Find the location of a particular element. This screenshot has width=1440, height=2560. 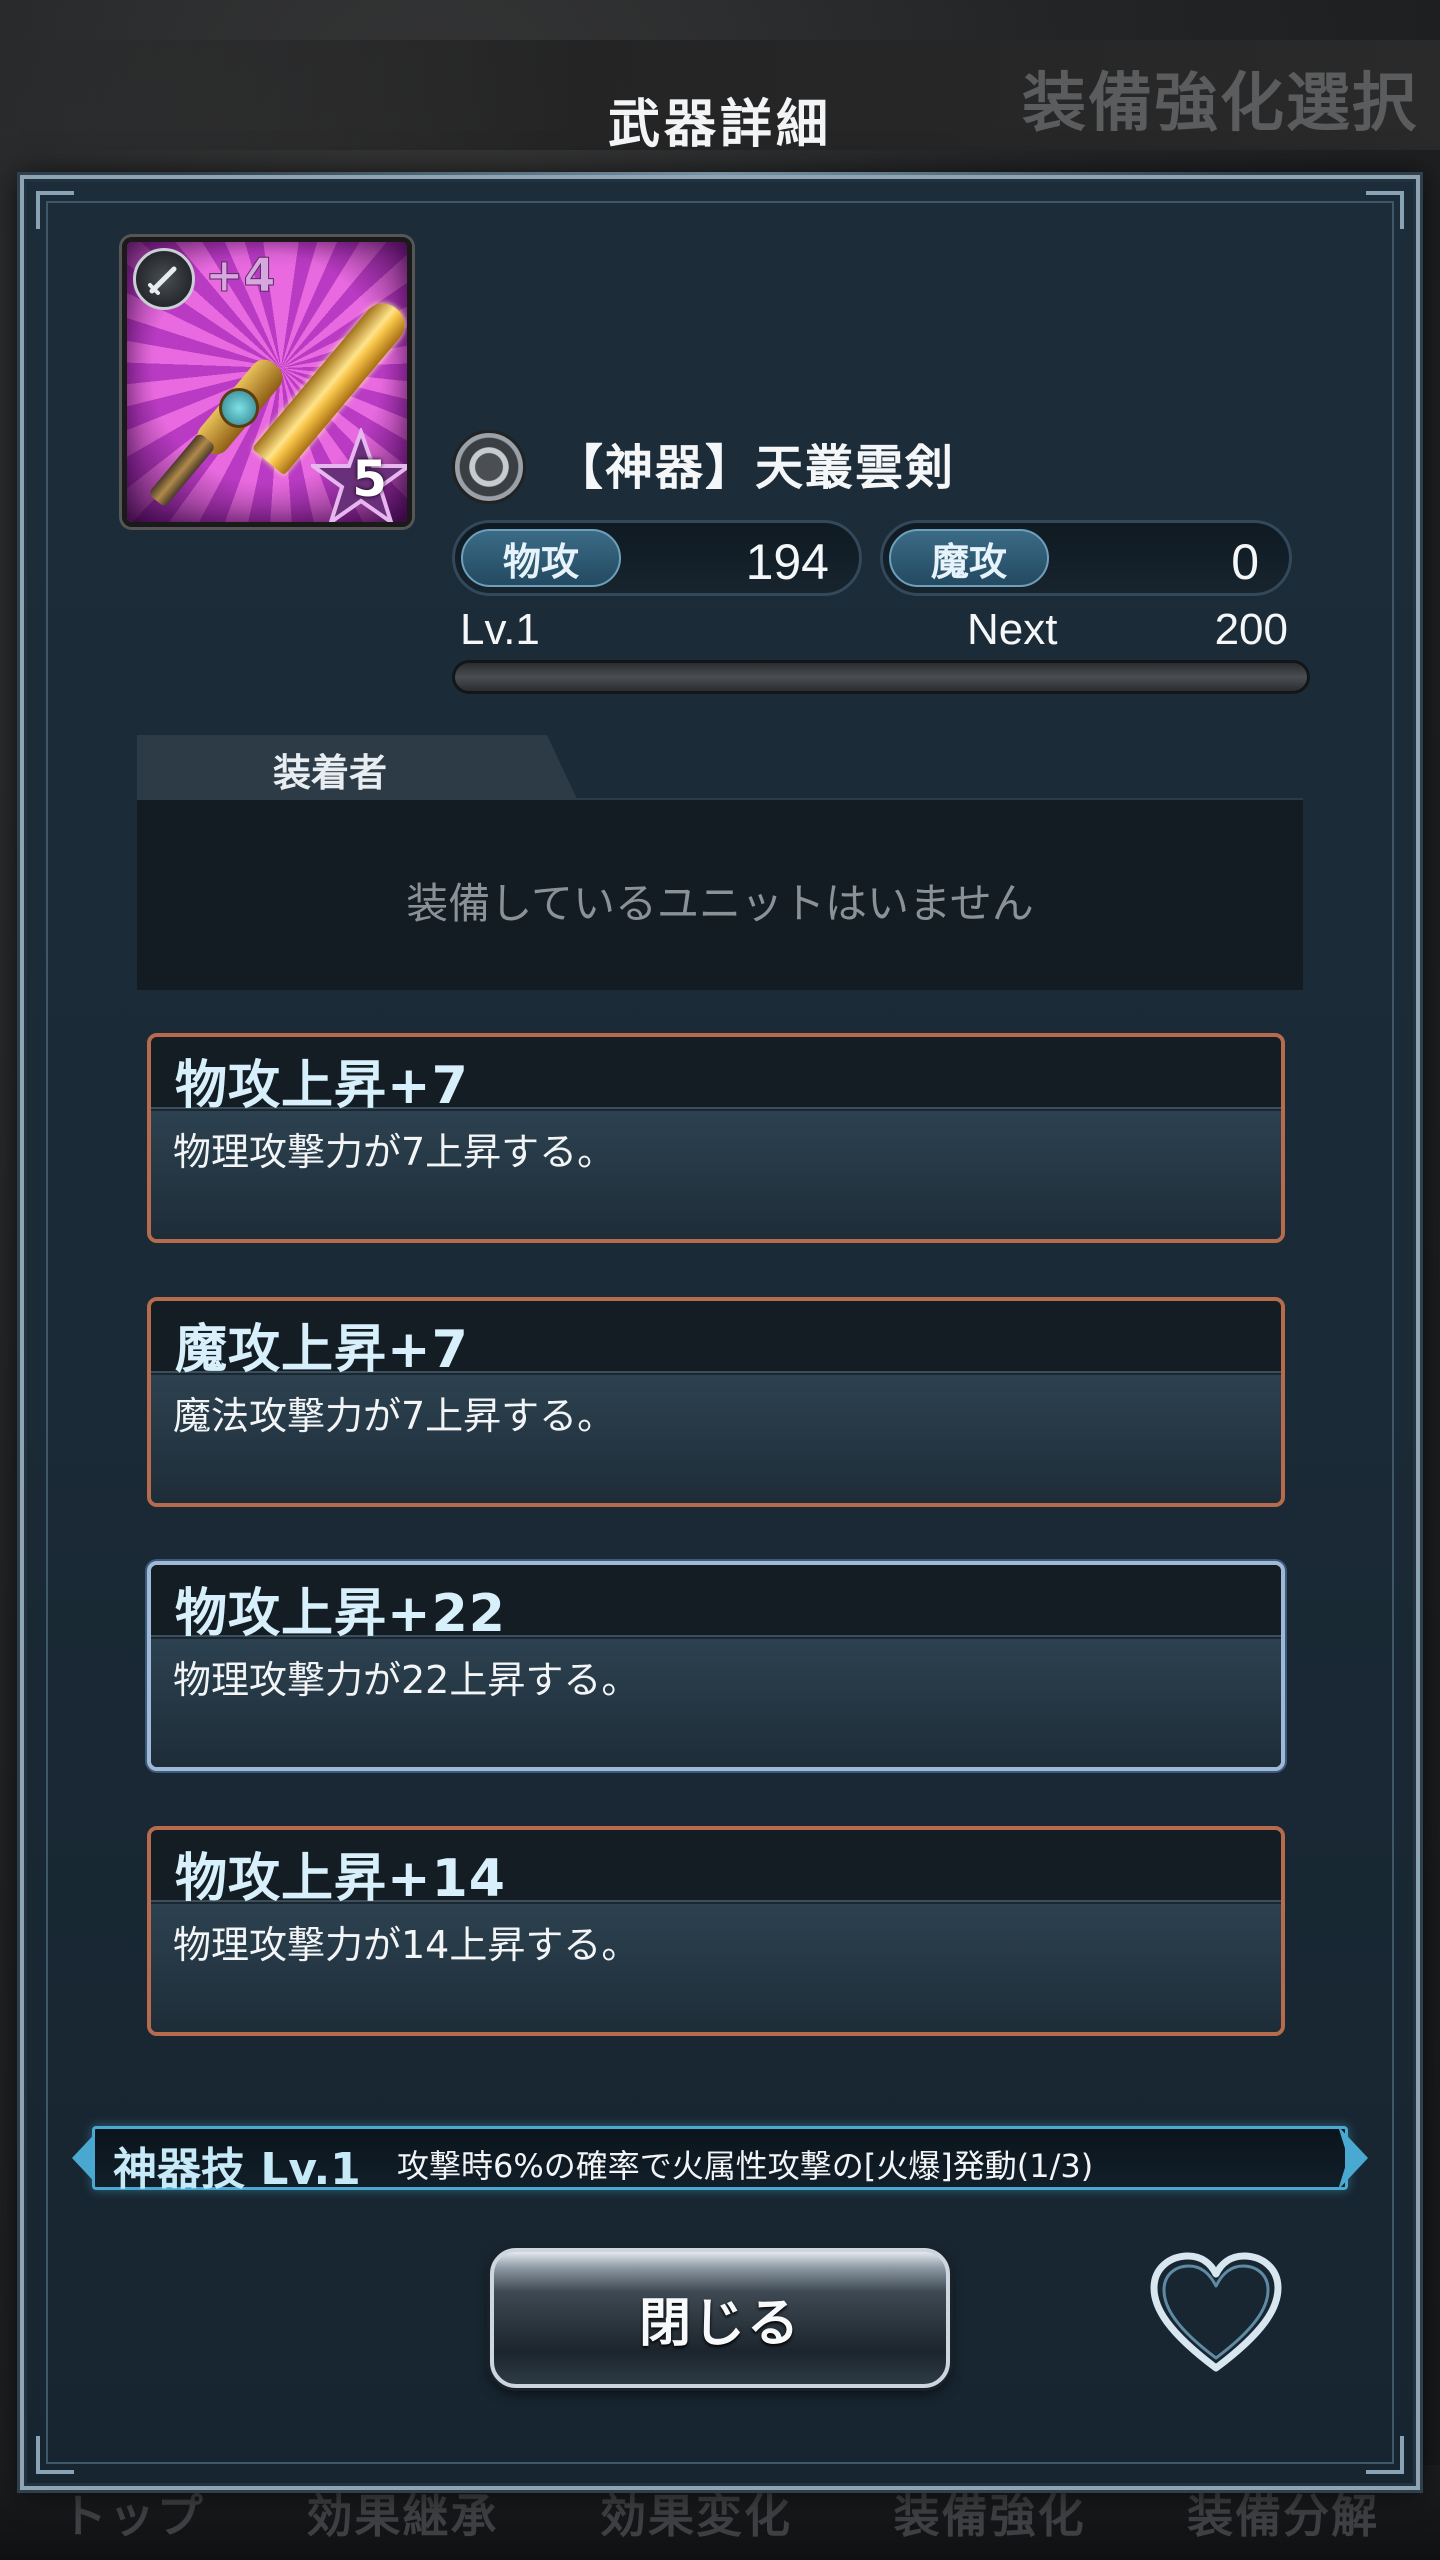

close-button: 閉じる is located at coordinates (720, 2318).